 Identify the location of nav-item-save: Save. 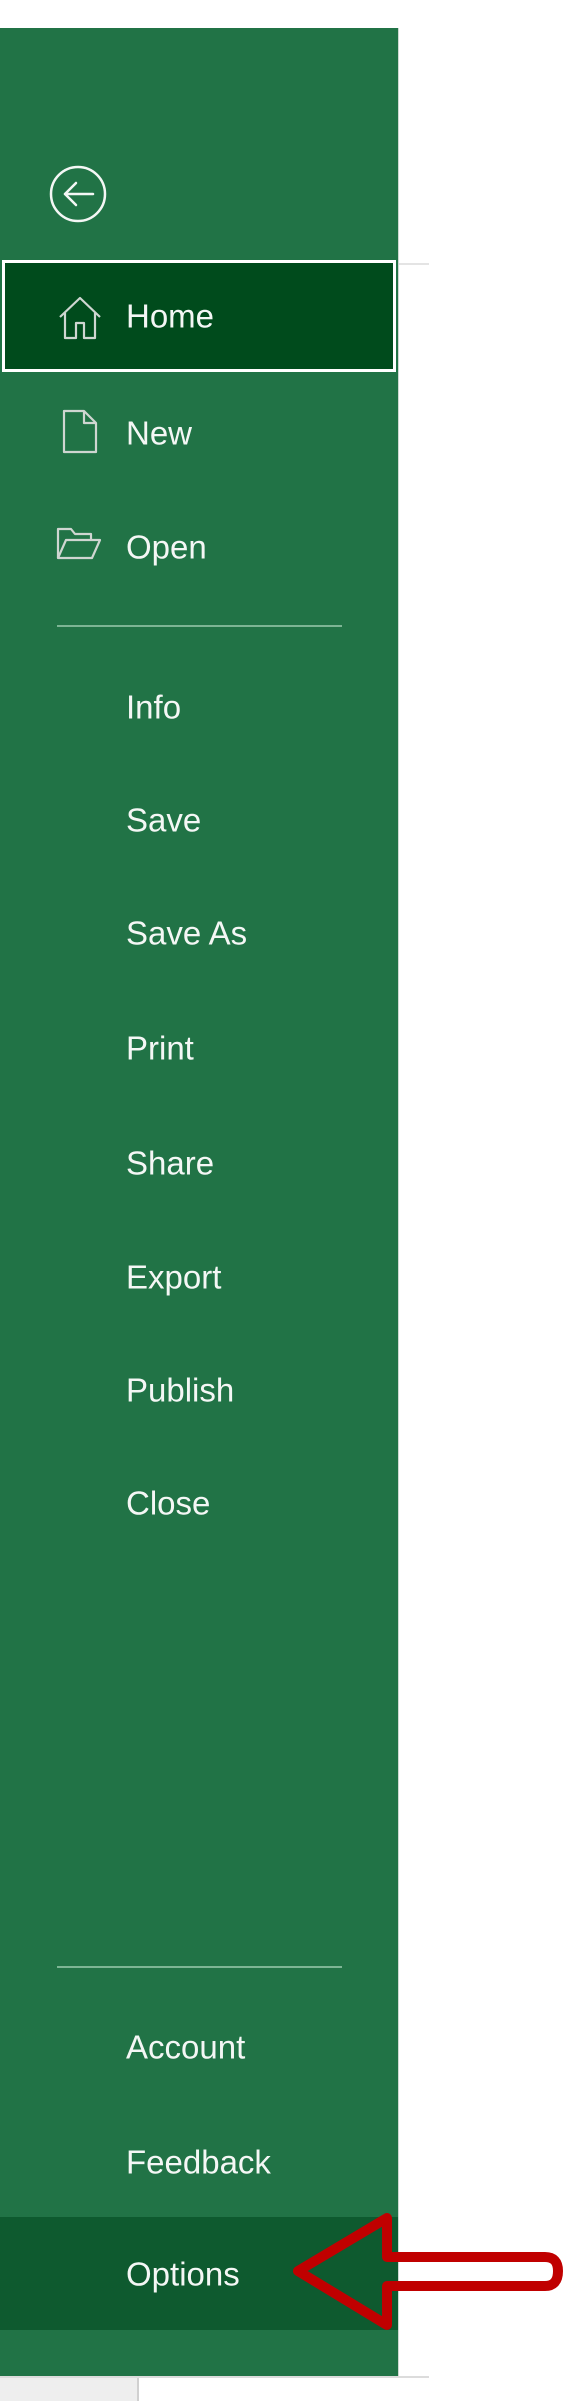
(199, 820).